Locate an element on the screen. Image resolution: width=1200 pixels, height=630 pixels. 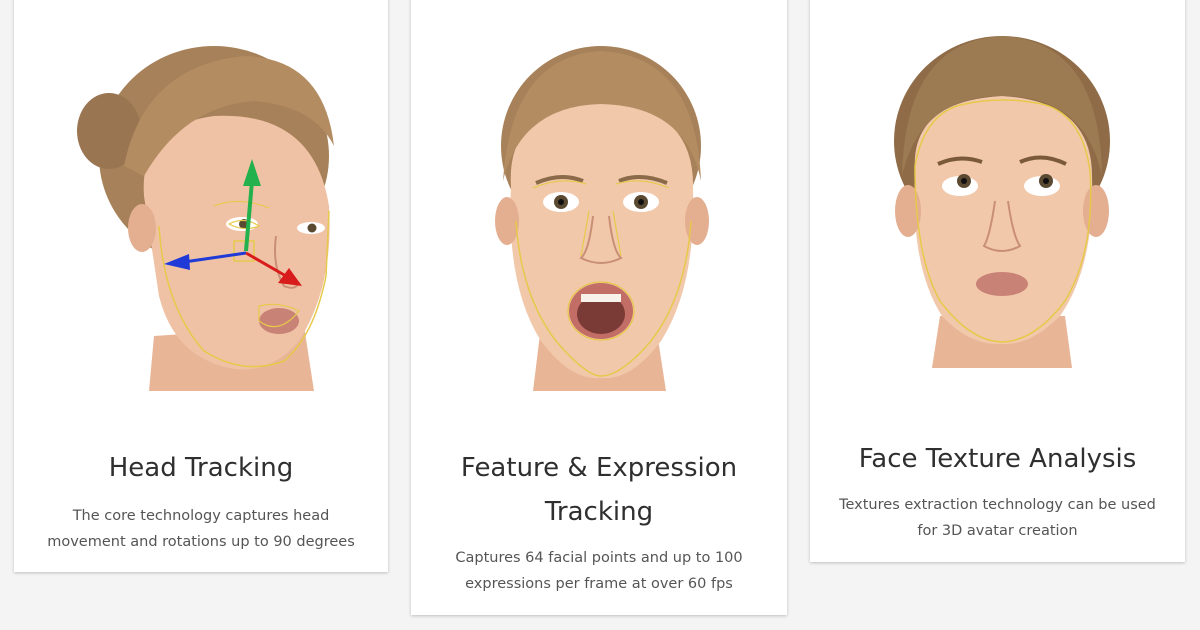
card-title: Face Texture Analysis is located at coordinates (997, 459).